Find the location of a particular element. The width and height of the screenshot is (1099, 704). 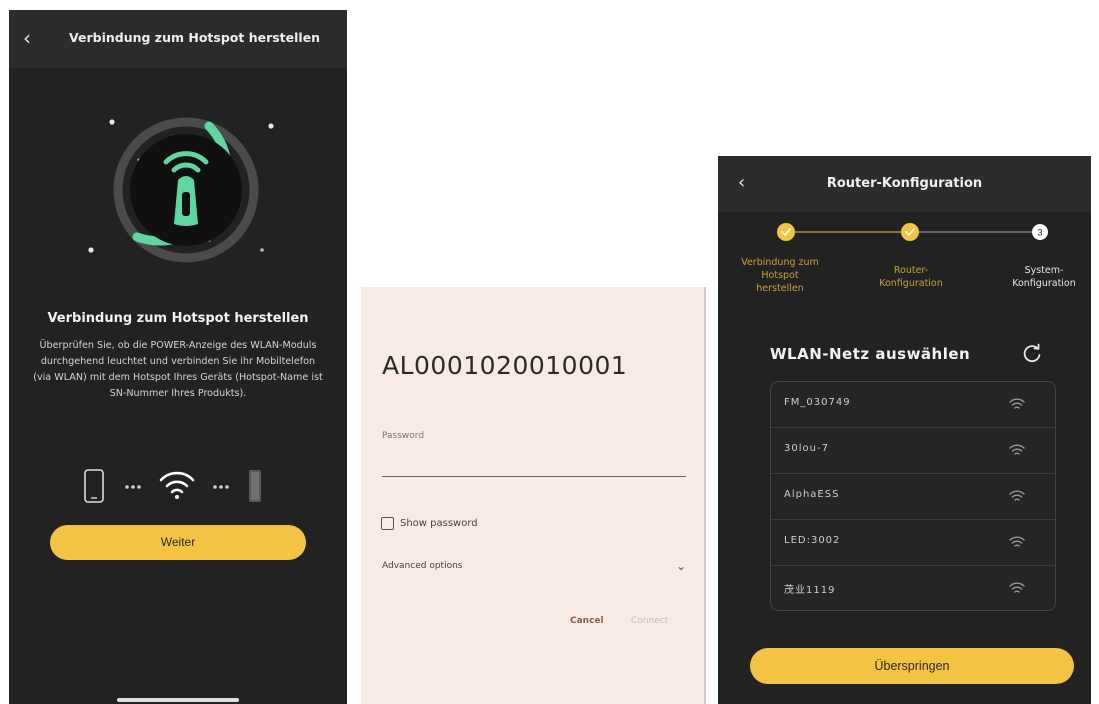

step-label-1: Verbindung zum Hotspot herstellen is located at coordinates (780, 275).